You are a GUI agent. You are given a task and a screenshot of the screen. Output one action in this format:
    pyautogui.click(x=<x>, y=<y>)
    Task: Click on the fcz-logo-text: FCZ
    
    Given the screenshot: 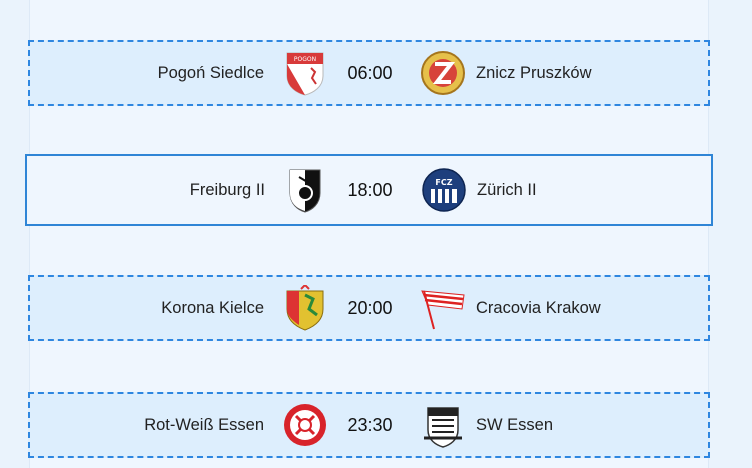 What is the action you would take?
    pyautogui.click(x=443, y=182)
    